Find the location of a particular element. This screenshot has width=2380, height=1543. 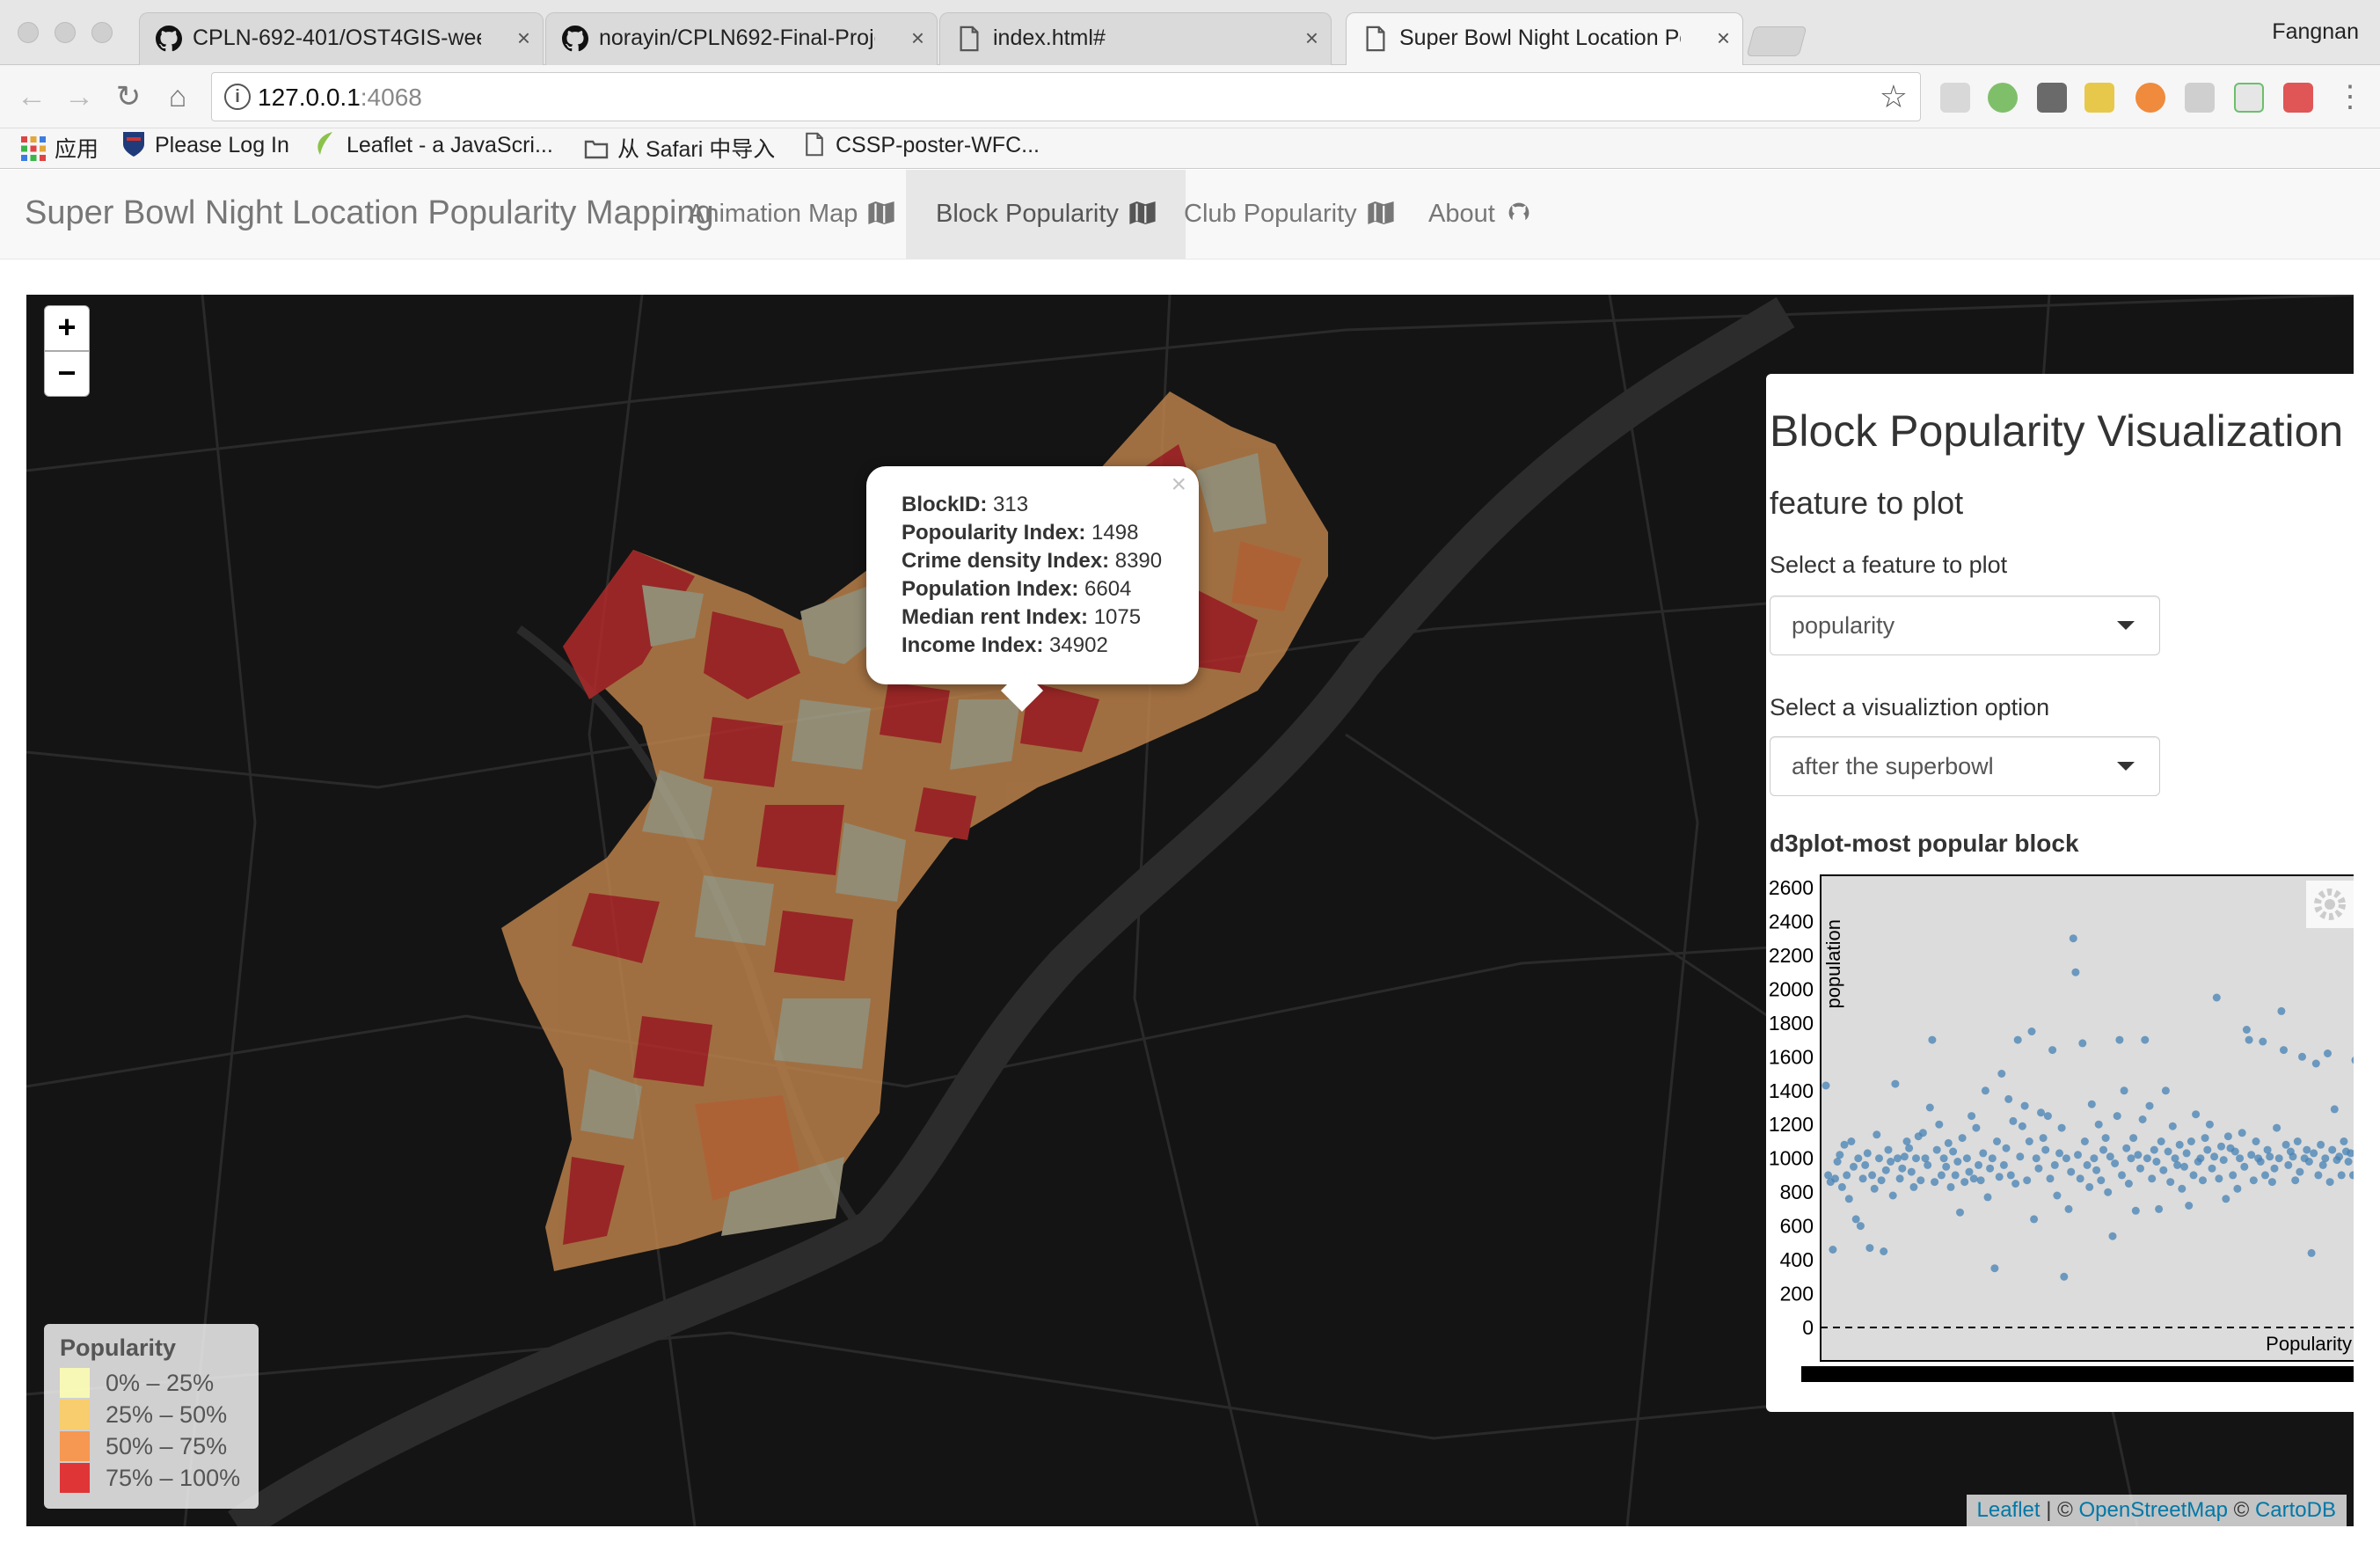

browser-tab: index.html# × is located at coordinates (1135, 38).